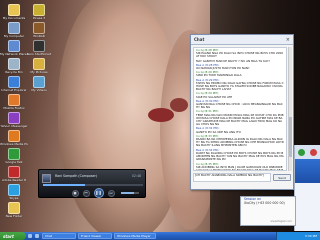  What do you see at coordinates (314, 152) in the screenshot?
I see `hangup-icon` at bounding box center [314, 152].